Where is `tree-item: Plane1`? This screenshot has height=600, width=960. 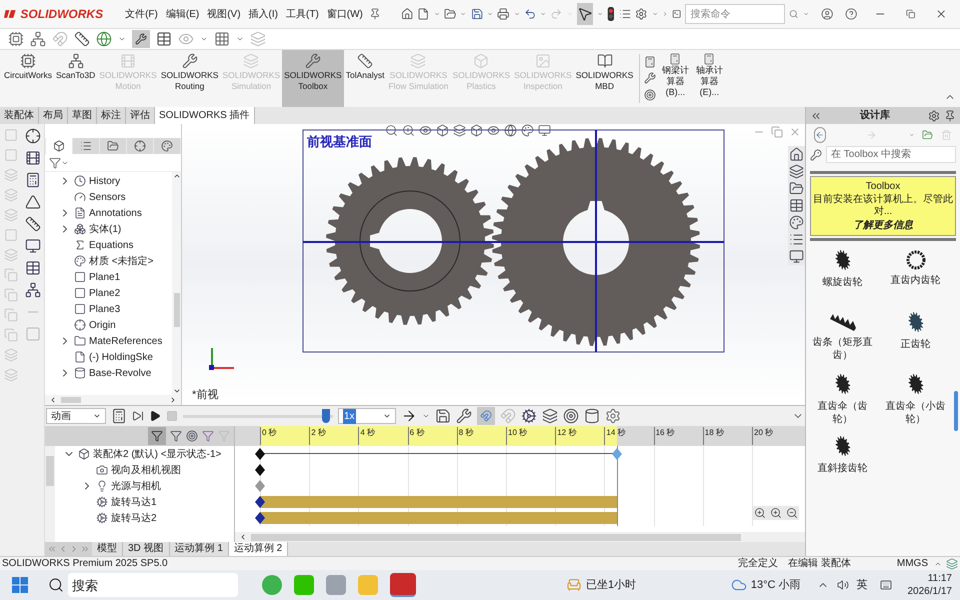
tree-item: Plane1 is located at coordinates (104, 277).